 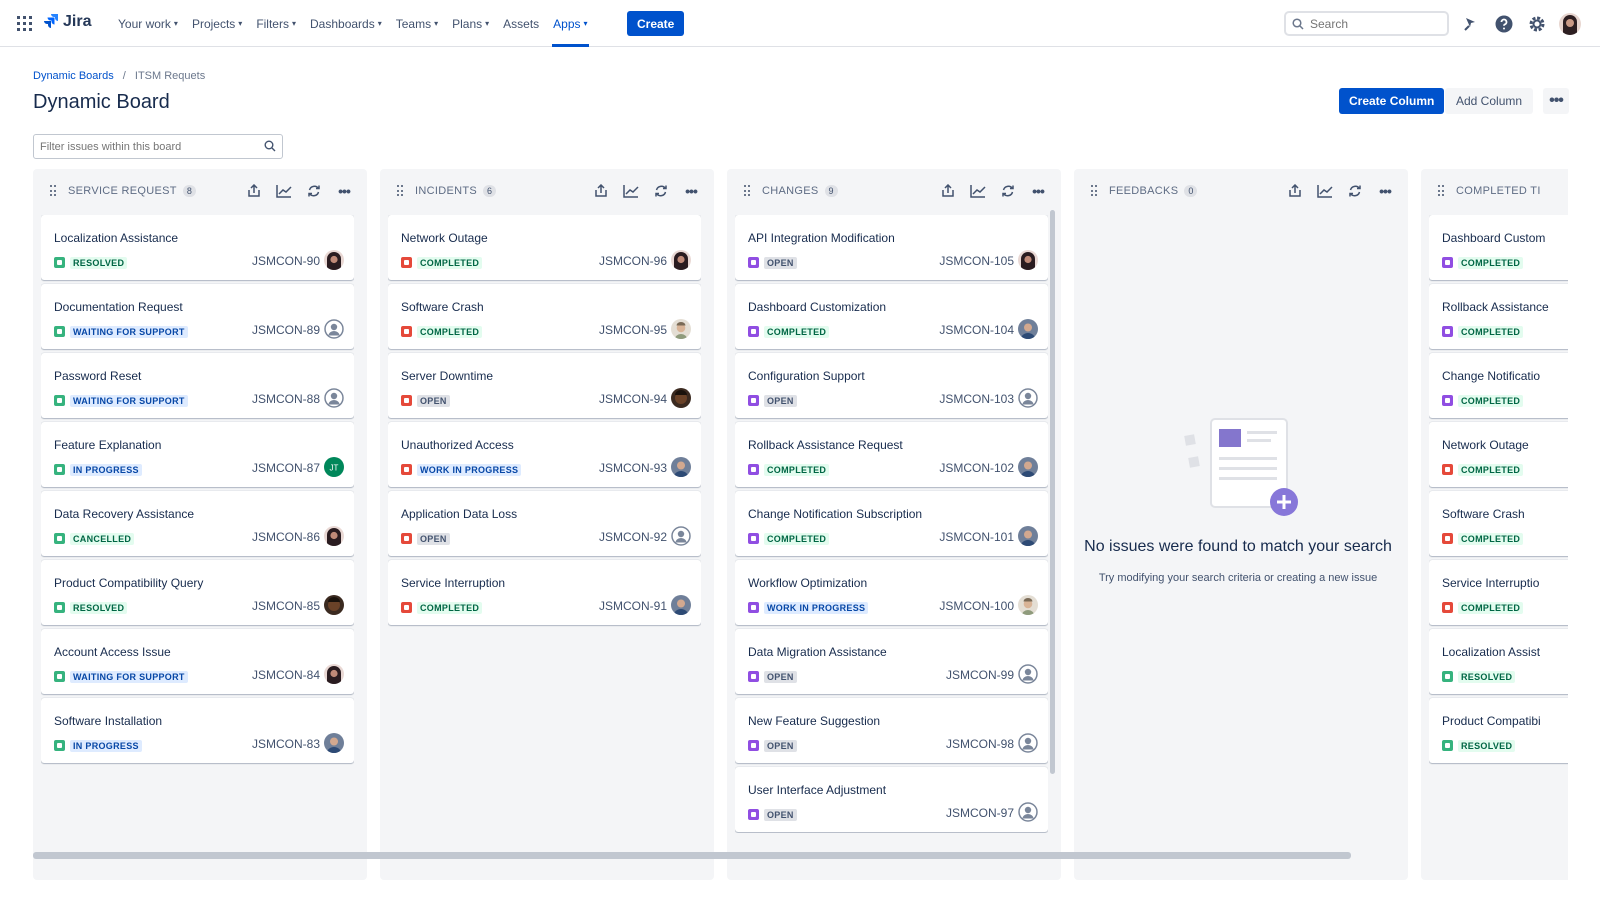 What do you see at coordinates (544, 592) in the screenshot?
I see `issue-card: Service Interruption COMPLETED JSMCON-91` at bounding box center [544, 592].